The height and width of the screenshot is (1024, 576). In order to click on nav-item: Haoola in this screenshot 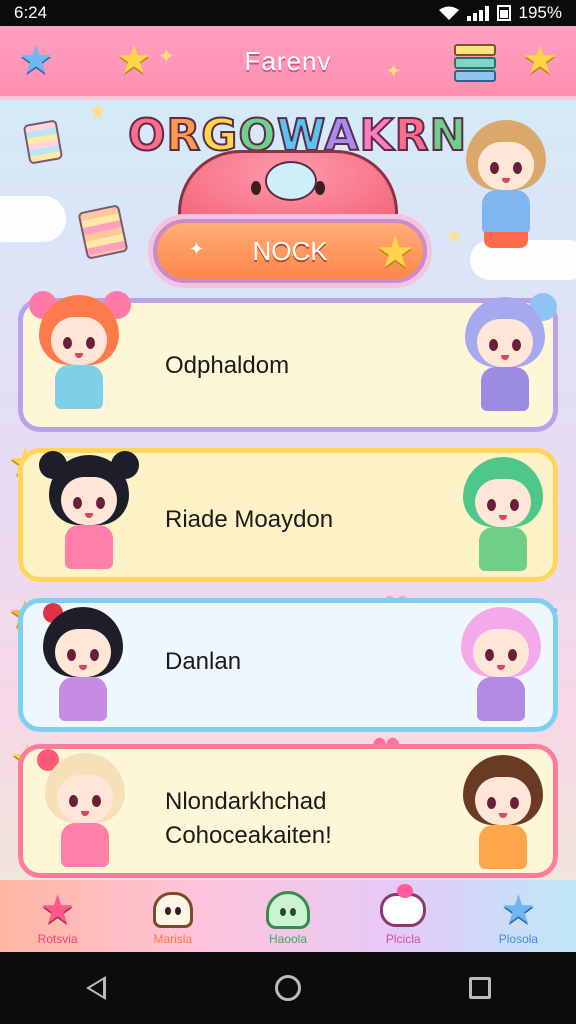, I will do `click(287, 916)`.